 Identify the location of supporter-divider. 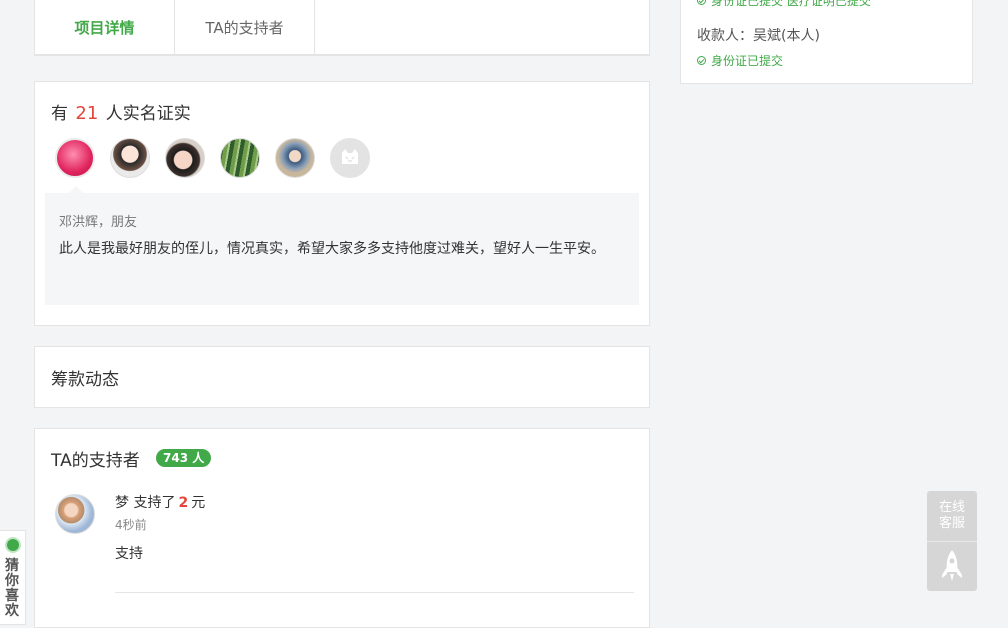
(374, 592).